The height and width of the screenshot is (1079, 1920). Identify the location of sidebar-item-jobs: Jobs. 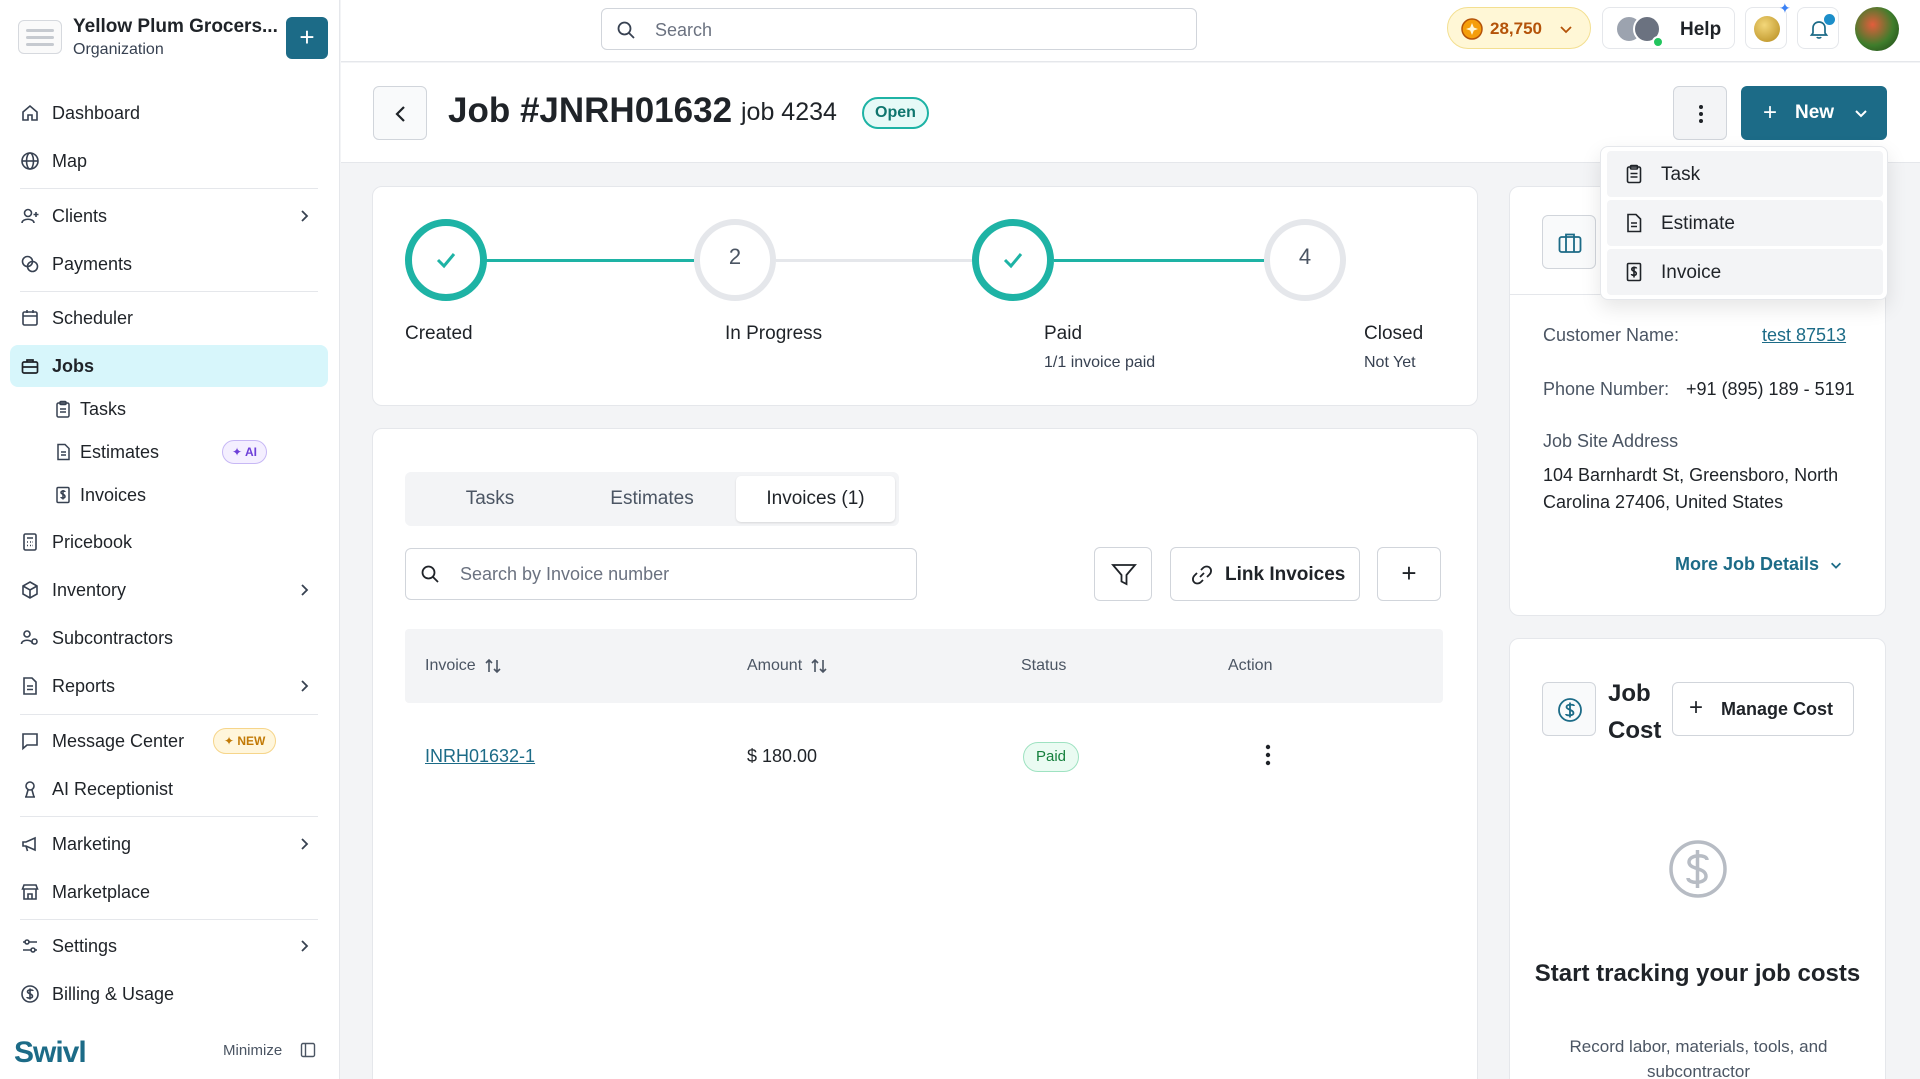
(169, 366).